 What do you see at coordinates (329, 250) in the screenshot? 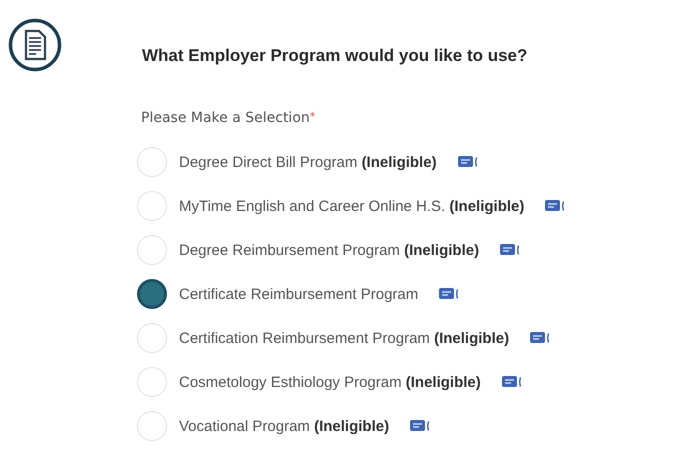
I see `option-label: Degree Reimbursement Program (Ineligible)` at bounding box center [329, 250].